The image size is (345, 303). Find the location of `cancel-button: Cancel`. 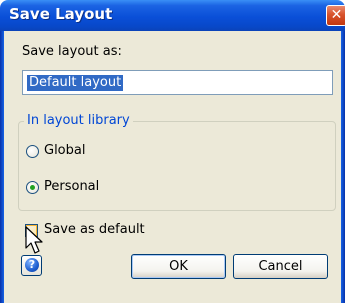

cancel-button: Cancel is located at coordinates (280, 266).